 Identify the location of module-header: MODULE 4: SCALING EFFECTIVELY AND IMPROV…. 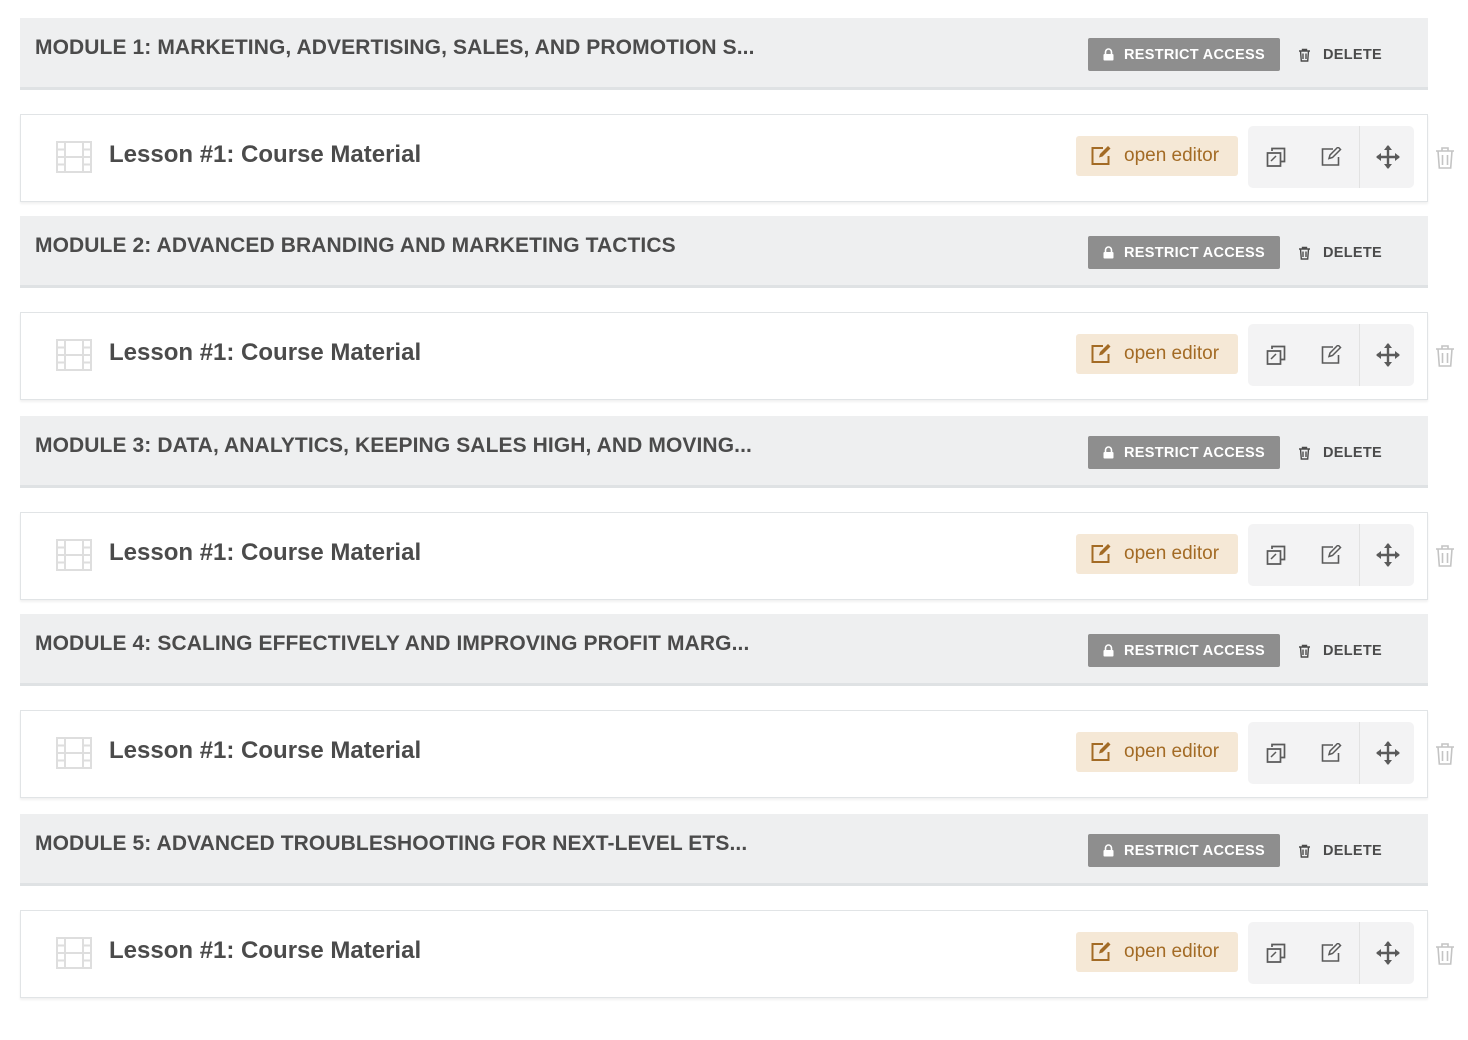
(724, 650).